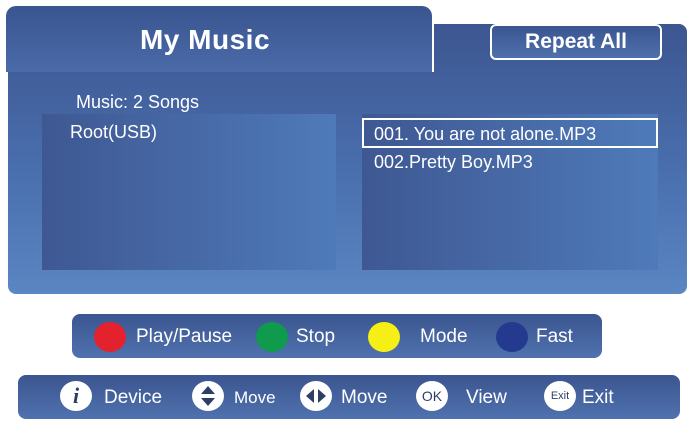 The width and height of the screenshot is (687, 422). I want to click on title-tab: My Music, so click(219, 38).